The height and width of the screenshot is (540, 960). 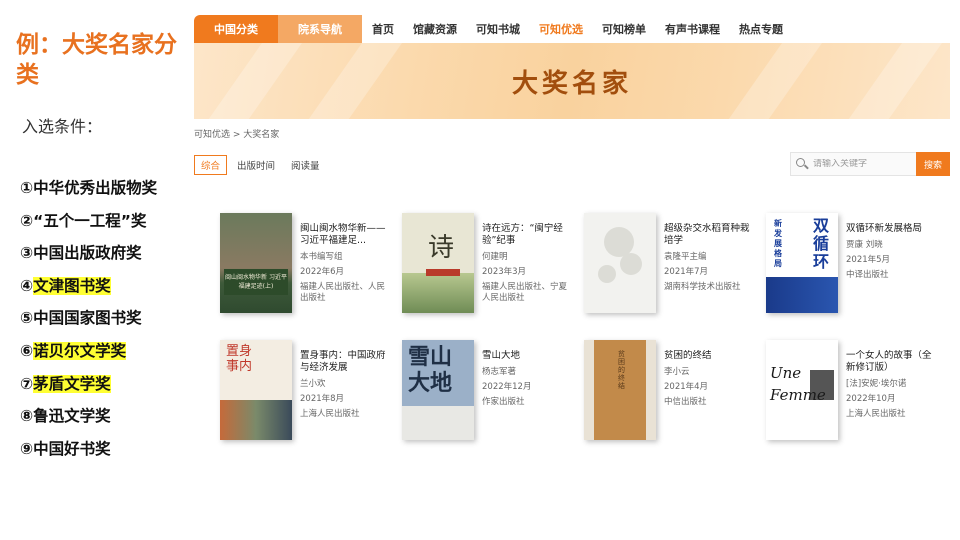 I want to click on book-cover: 诗, so click(x=438, y=263).